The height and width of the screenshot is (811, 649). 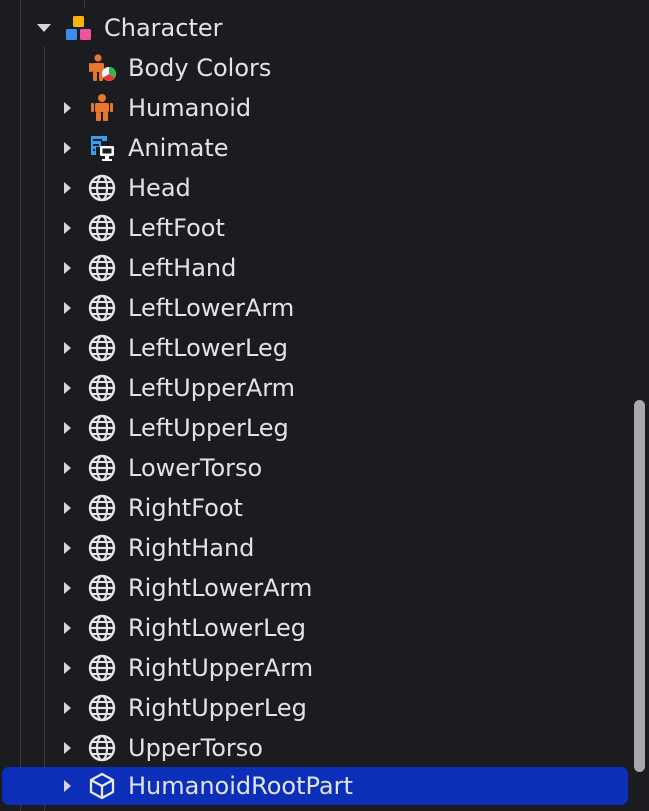 What do you see at coordinates (220, 588) in the screenshot?
I see `tree-item-label: RightLowerArm` at bounding box center [220, 588].